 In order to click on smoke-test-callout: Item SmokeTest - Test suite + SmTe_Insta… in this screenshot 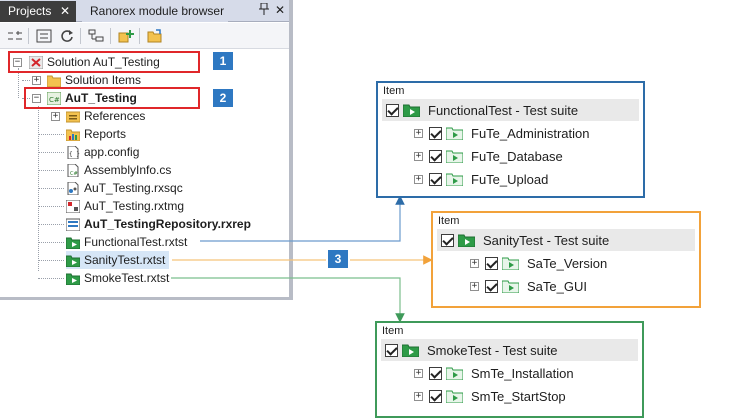, I will do `click(509, 369)`.